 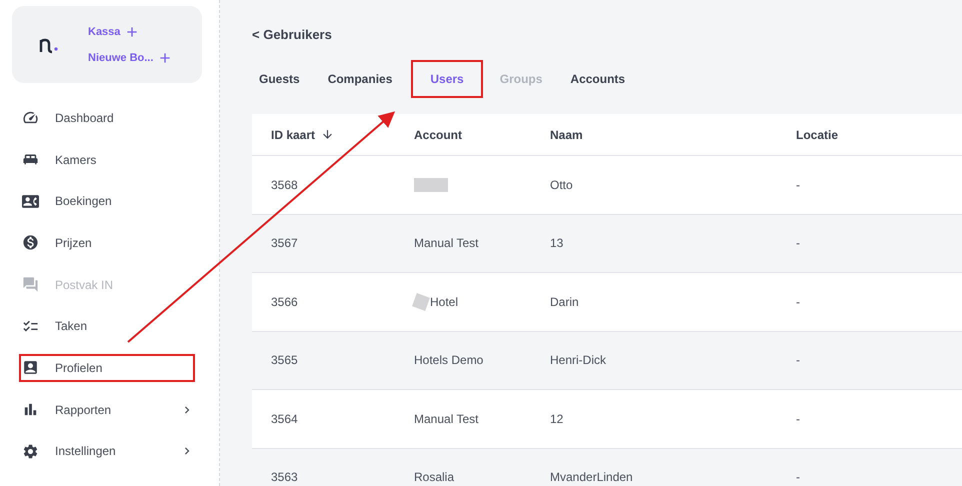 I want to click on table-cell-text: 3564, so click(x=285, y=419).